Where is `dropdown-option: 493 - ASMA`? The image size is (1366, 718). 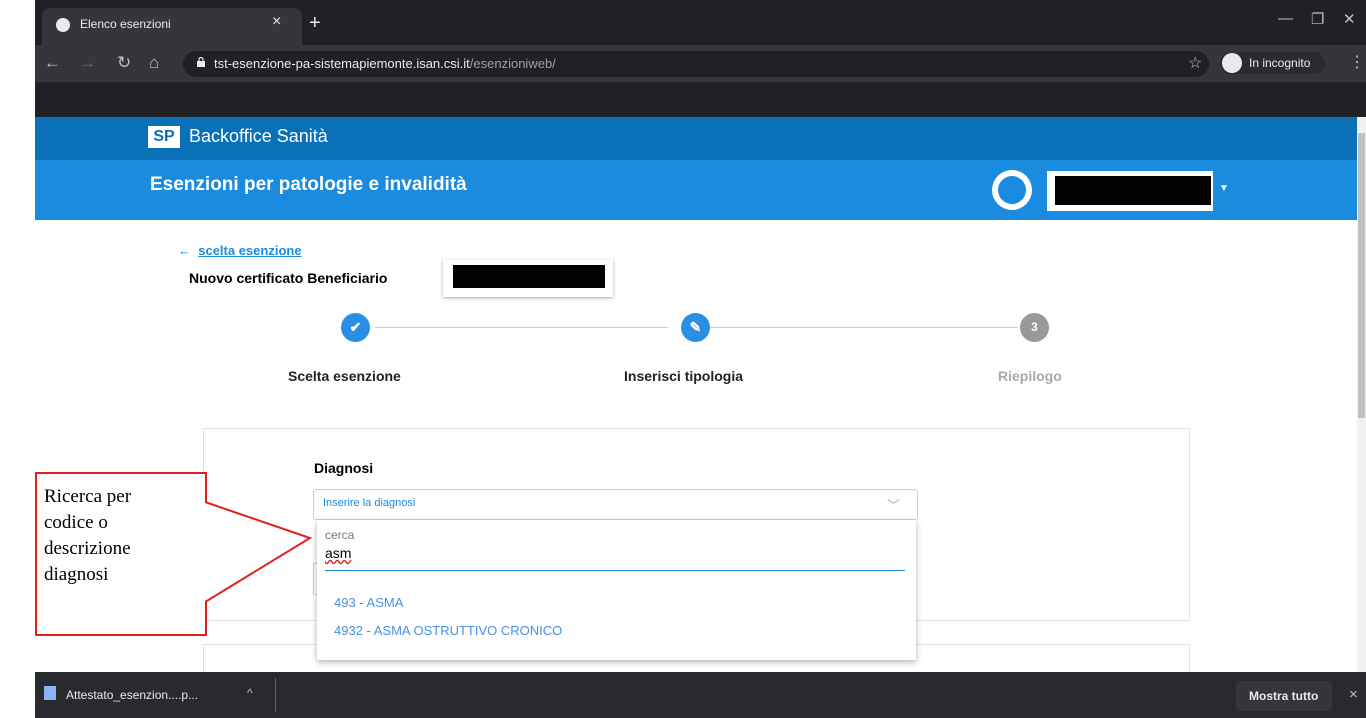 dropdown-option: 493 - ASMA is located at coordinates (368, 602).